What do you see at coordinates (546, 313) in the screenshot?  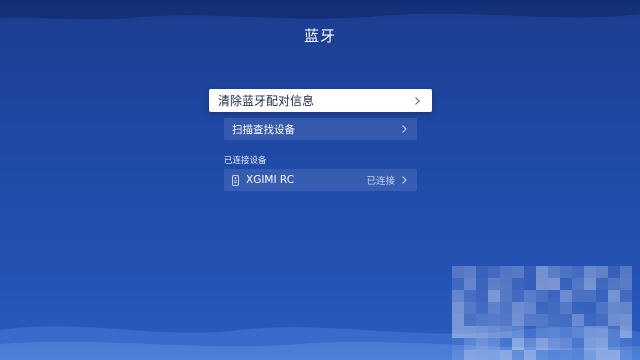 I see `pixelated-watermark` at bounding box center [546, 313].